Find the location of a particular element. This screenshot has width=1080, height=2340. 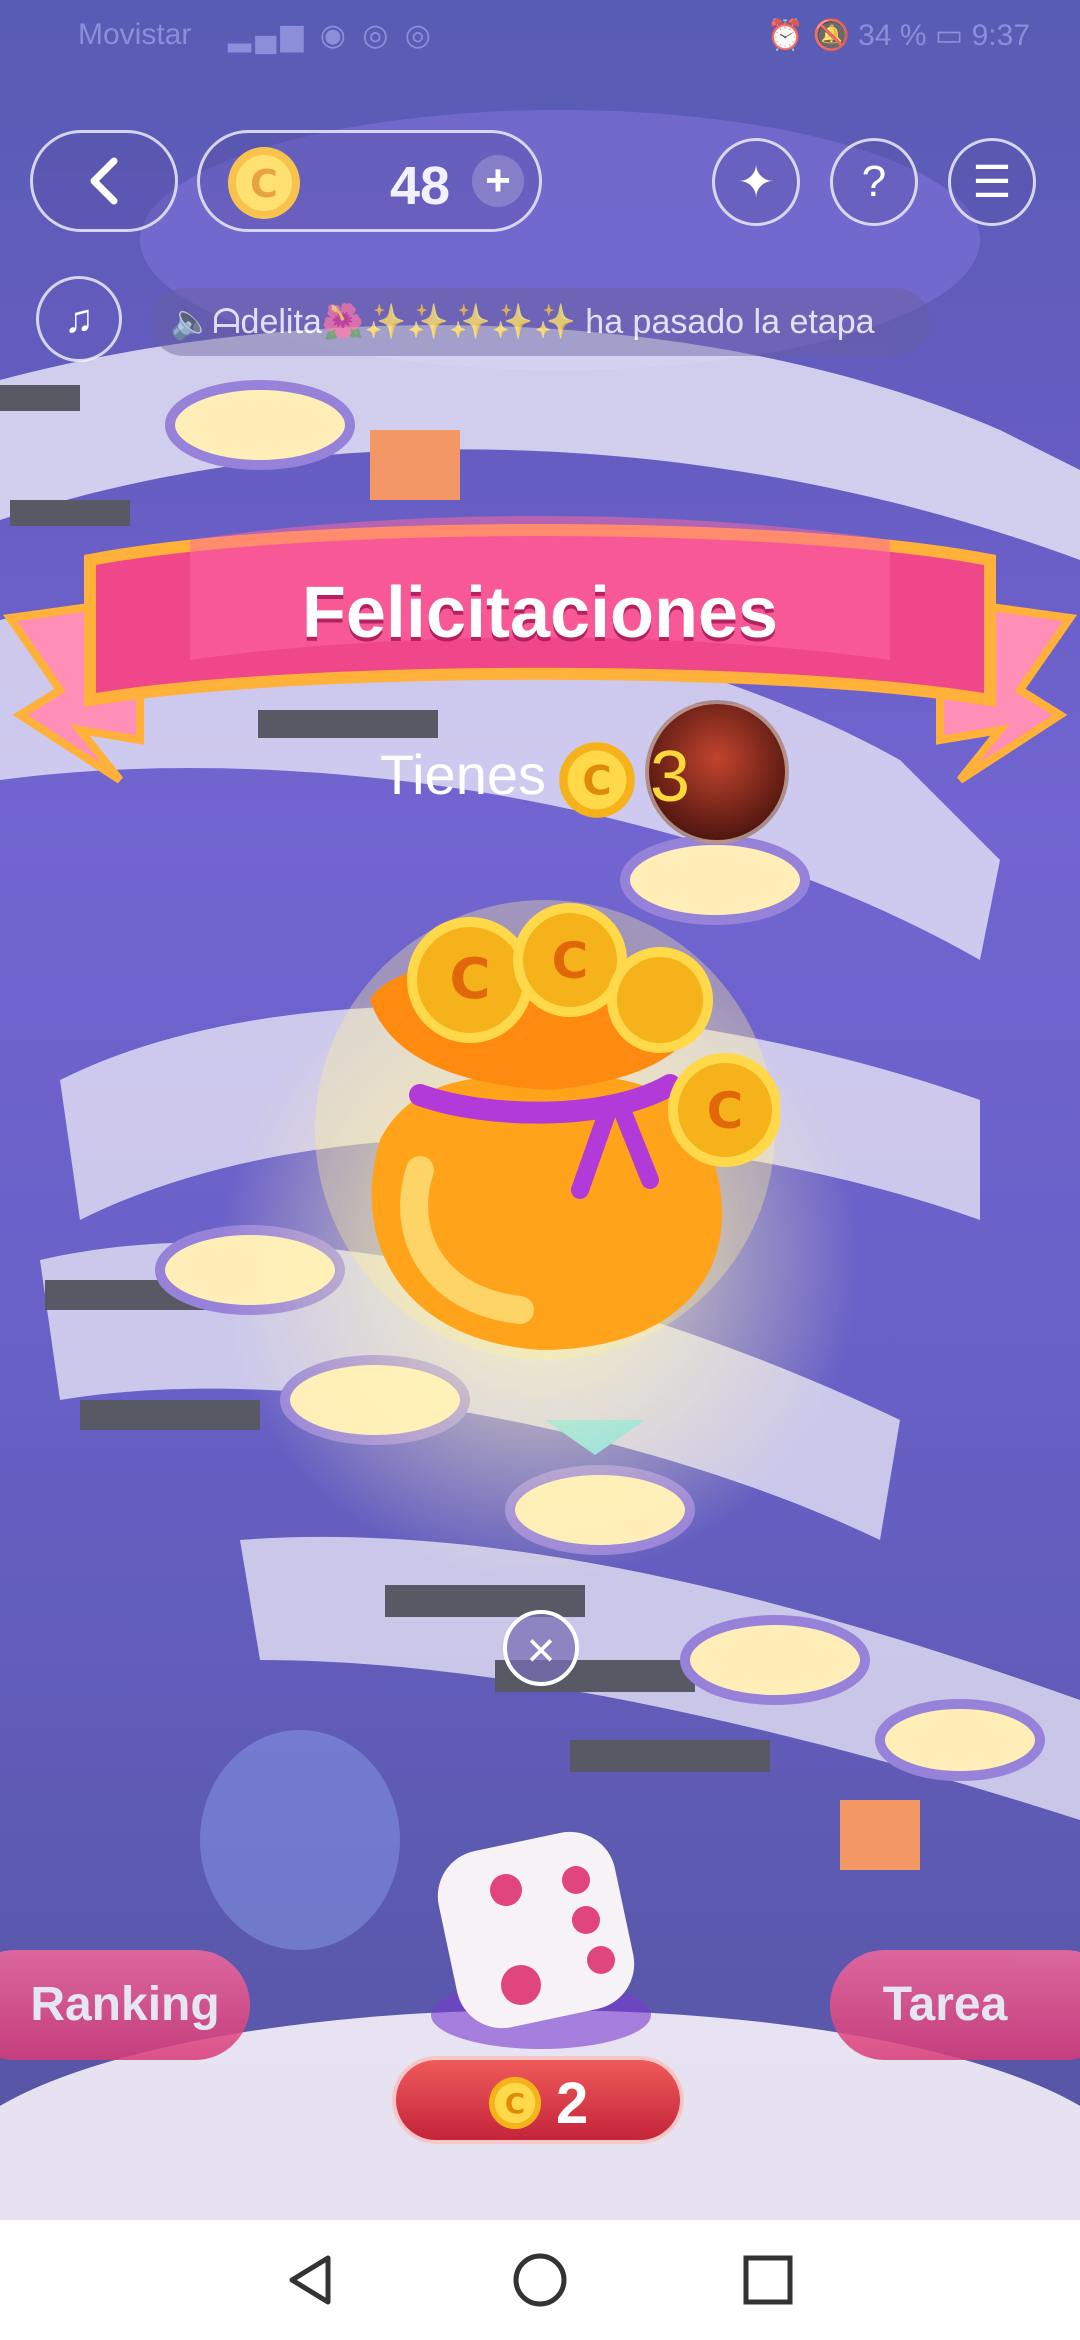

system-nav-bar is located at coordinates (540, 2280).